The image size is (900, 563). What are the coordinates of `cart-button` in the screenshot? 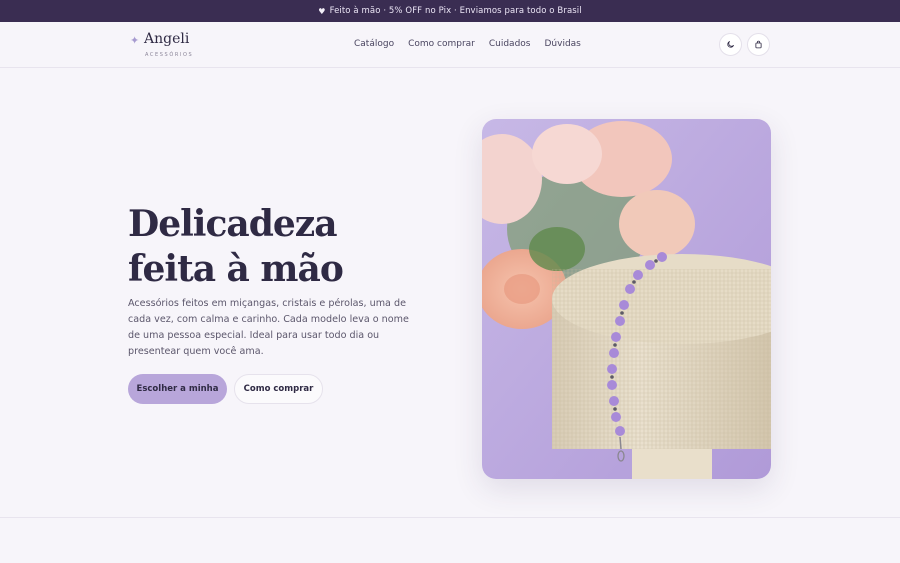 It's located at (758, 44).